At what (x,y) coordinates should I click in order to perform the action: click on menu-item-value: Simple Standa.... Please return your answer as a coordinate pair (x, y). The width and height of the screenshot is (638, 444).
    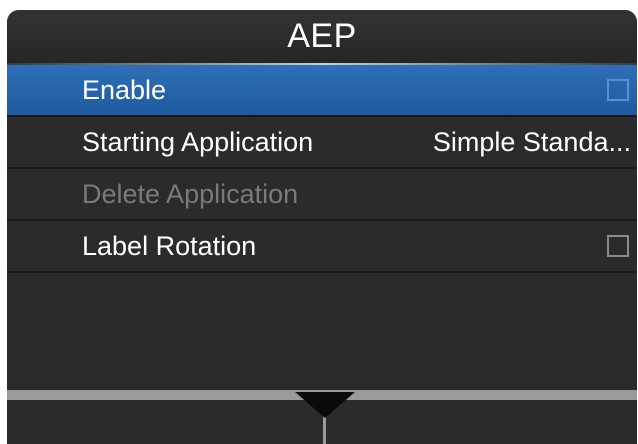
    Looking at the image, I should click on (531, 141).